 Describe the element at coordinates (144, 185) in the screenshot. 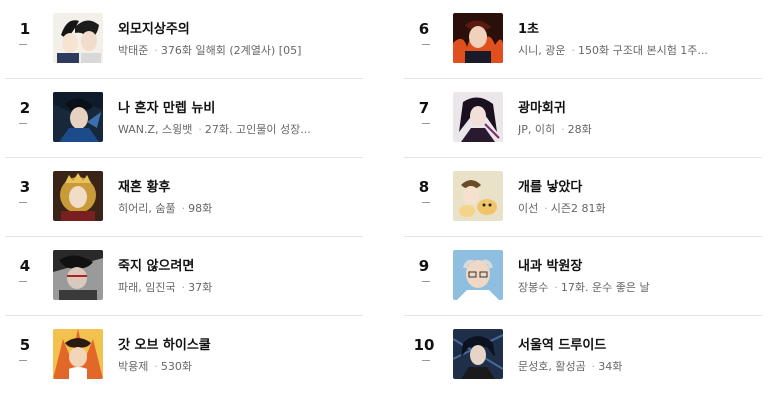

I see `webtoon-title: 재혼 황후` at that location.